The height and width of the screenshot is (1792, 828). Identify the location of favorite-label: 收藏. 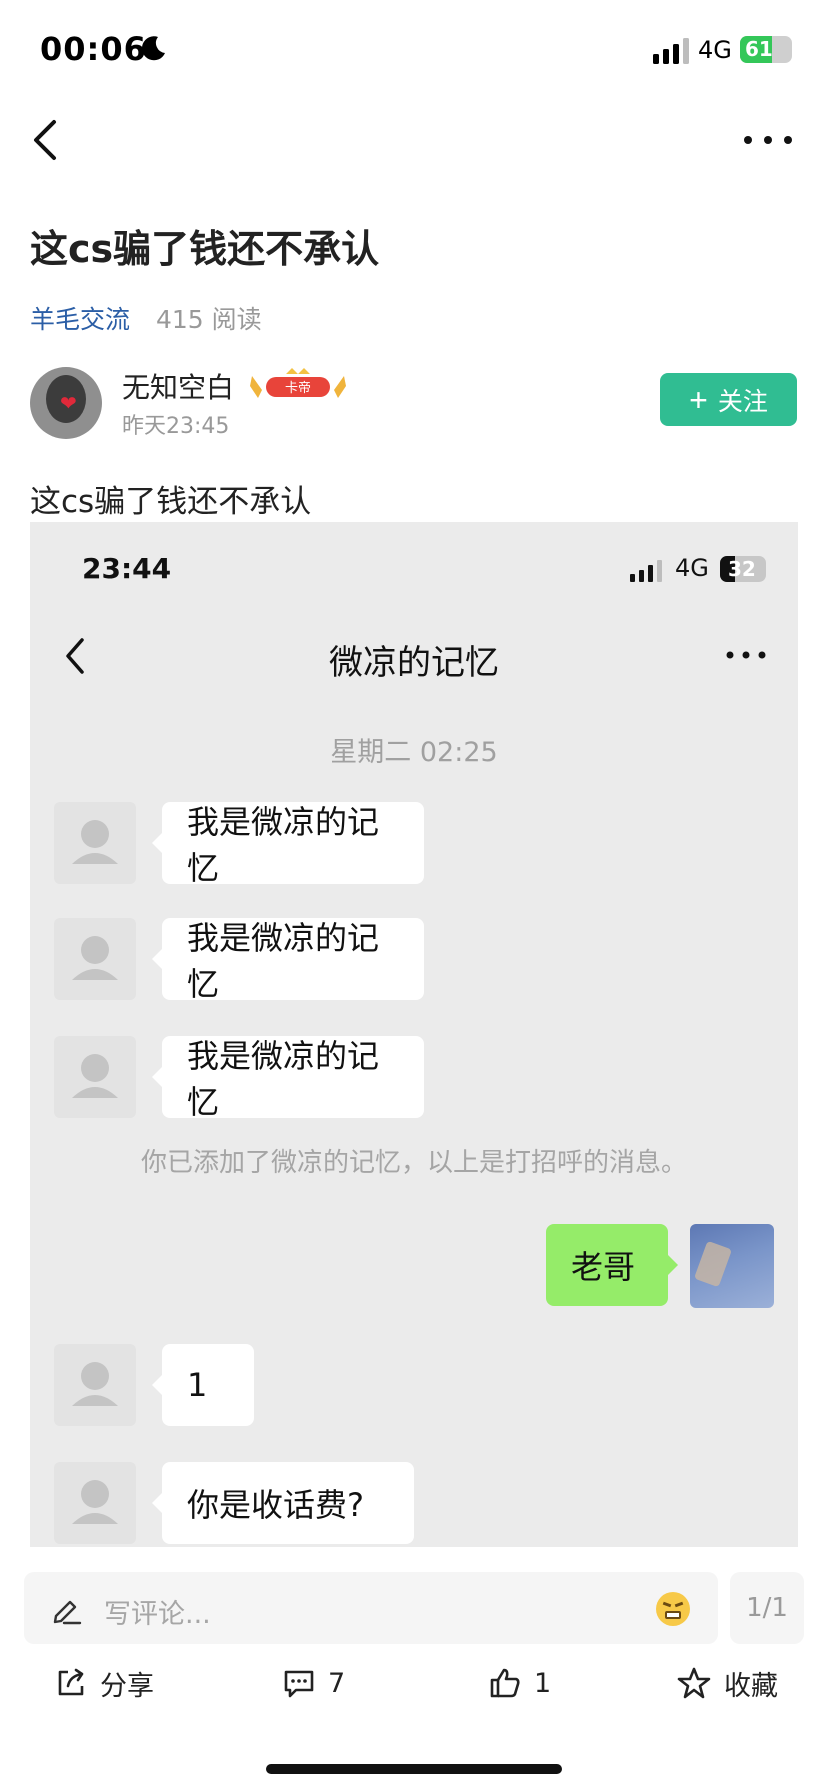
(751, 1686).